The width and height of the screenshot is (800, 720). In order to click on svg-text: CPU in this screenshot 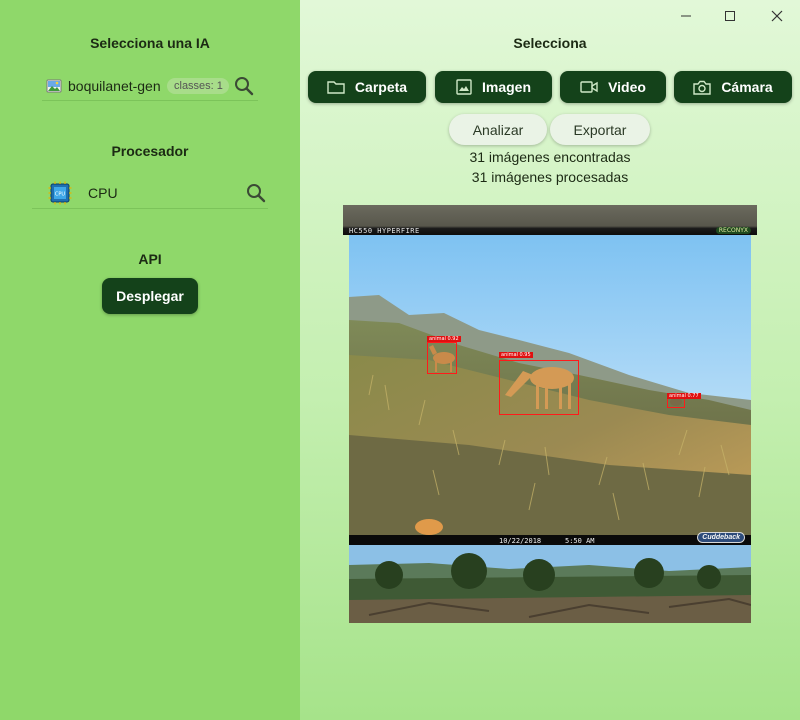, I will do `click(60, 195)`.